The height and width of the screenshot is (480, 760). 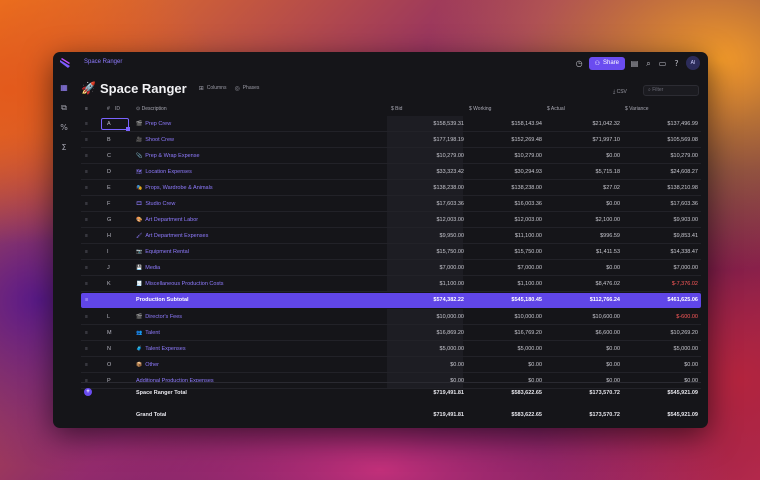 What do you see at coordinates (175, 381) in the screenshot?
I see `row-description: Additional Production Expenses` at bounding box center [175, 381].